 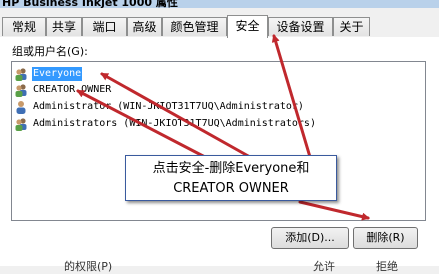 I want to click on arrow-to-security-tab, so click(x=291, y=96).